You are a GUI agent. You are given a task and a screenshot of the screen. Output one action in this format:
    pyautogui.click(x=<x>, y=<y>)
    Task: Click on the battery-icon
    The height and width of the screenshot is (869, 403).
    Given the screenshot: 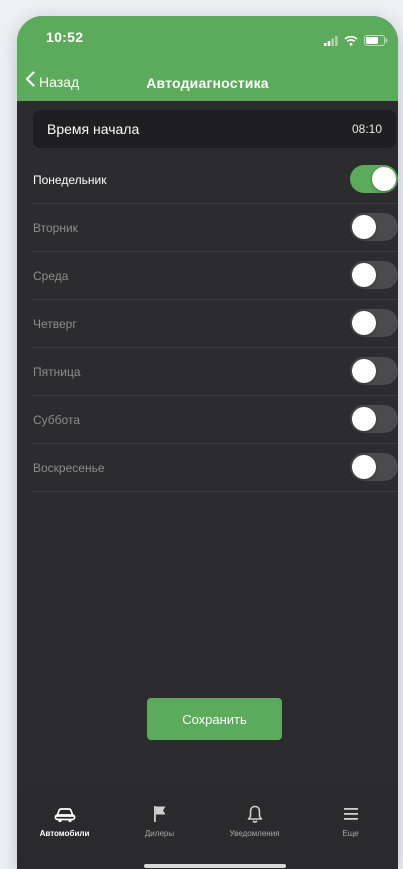 What is the action you would take?
    pyautogui.click(x=376, y=42)
    